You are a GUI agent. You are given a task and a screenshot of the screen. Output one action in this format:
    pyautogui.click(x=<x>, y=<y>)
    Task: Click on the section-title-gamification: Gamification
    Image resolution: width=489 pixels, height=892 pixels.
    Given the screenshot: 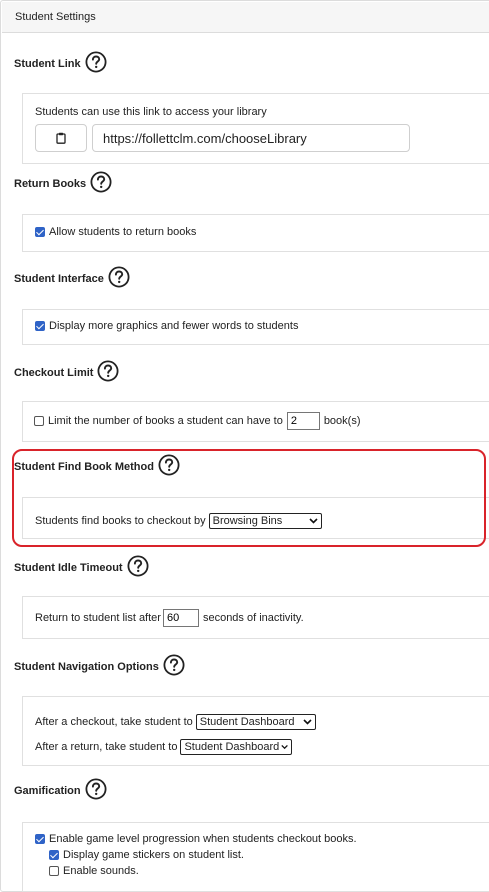 What is the action you would take?
    pyautogui.click(x=60, y=791)
    